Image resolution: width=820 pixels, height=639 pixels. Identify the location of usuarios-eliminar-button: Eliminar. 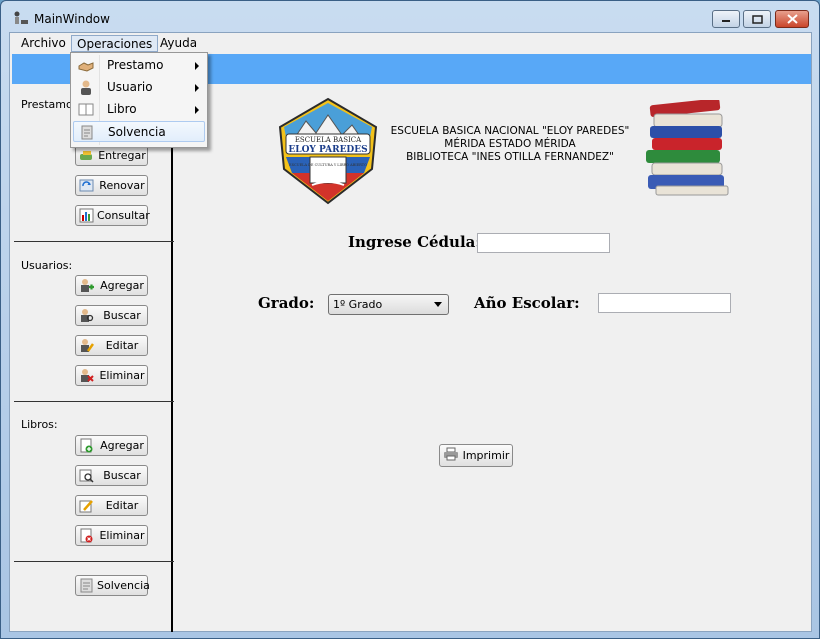
(111, 375).